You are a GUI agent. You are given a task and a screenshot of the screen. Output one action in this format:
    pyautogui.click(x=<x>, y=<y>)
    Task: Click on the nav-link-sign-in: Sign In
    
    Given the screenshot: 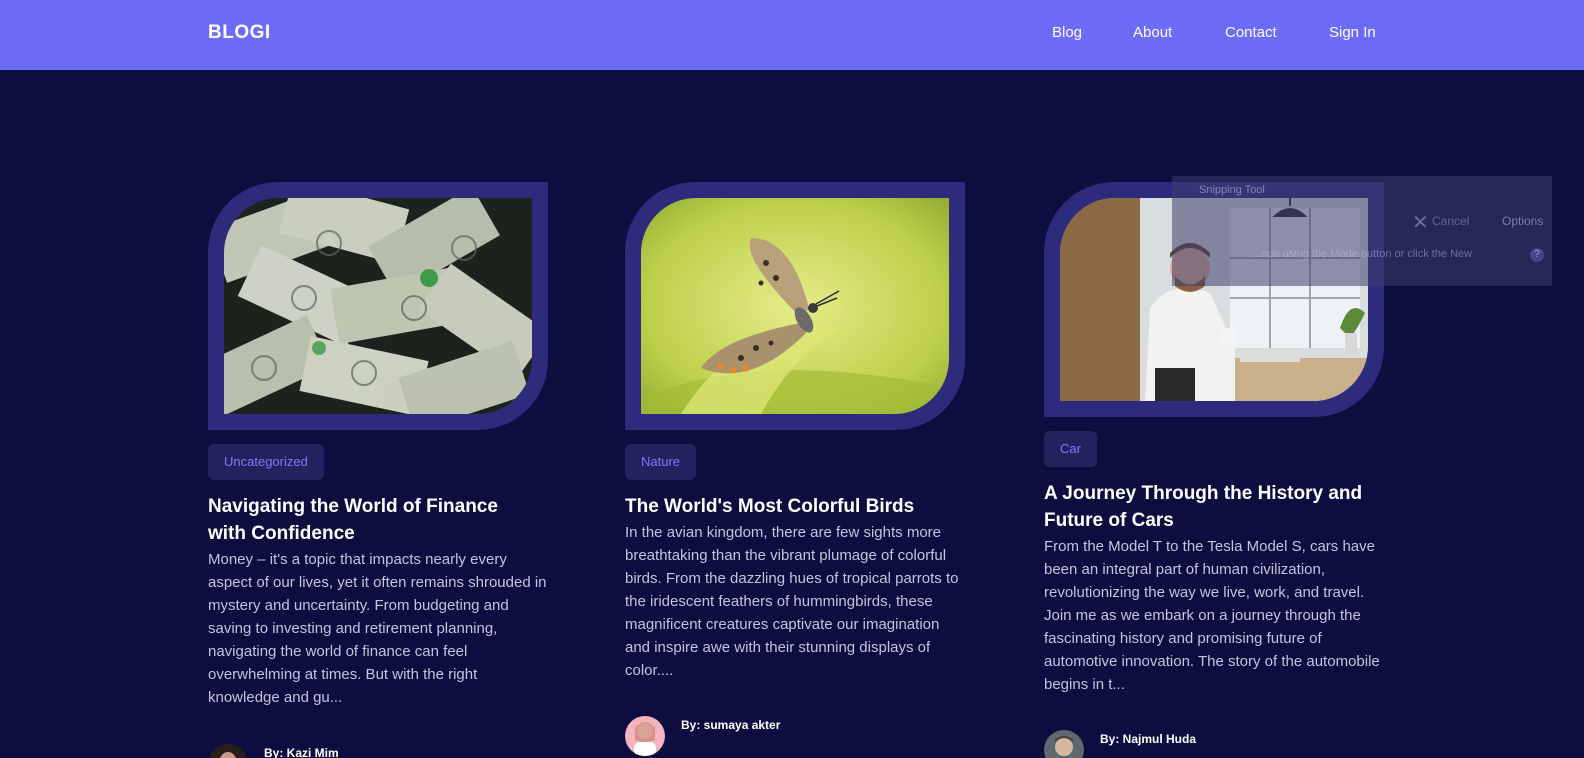 What is the action you would take?
    pyautogui.click(x=1352, y=32)
    